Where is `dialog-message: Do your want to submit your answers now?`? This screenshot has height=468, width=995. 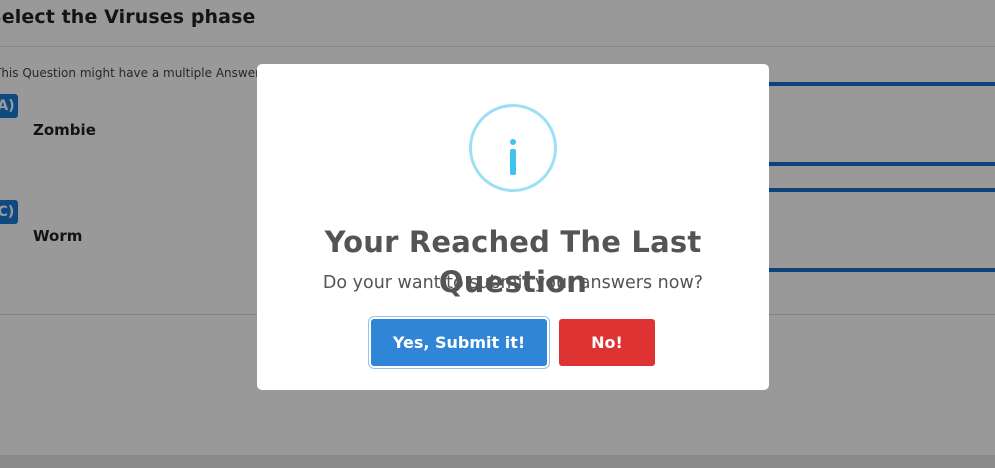 dialog-message: Do your want to submit your answers now? is located at coordinates (513, 283).